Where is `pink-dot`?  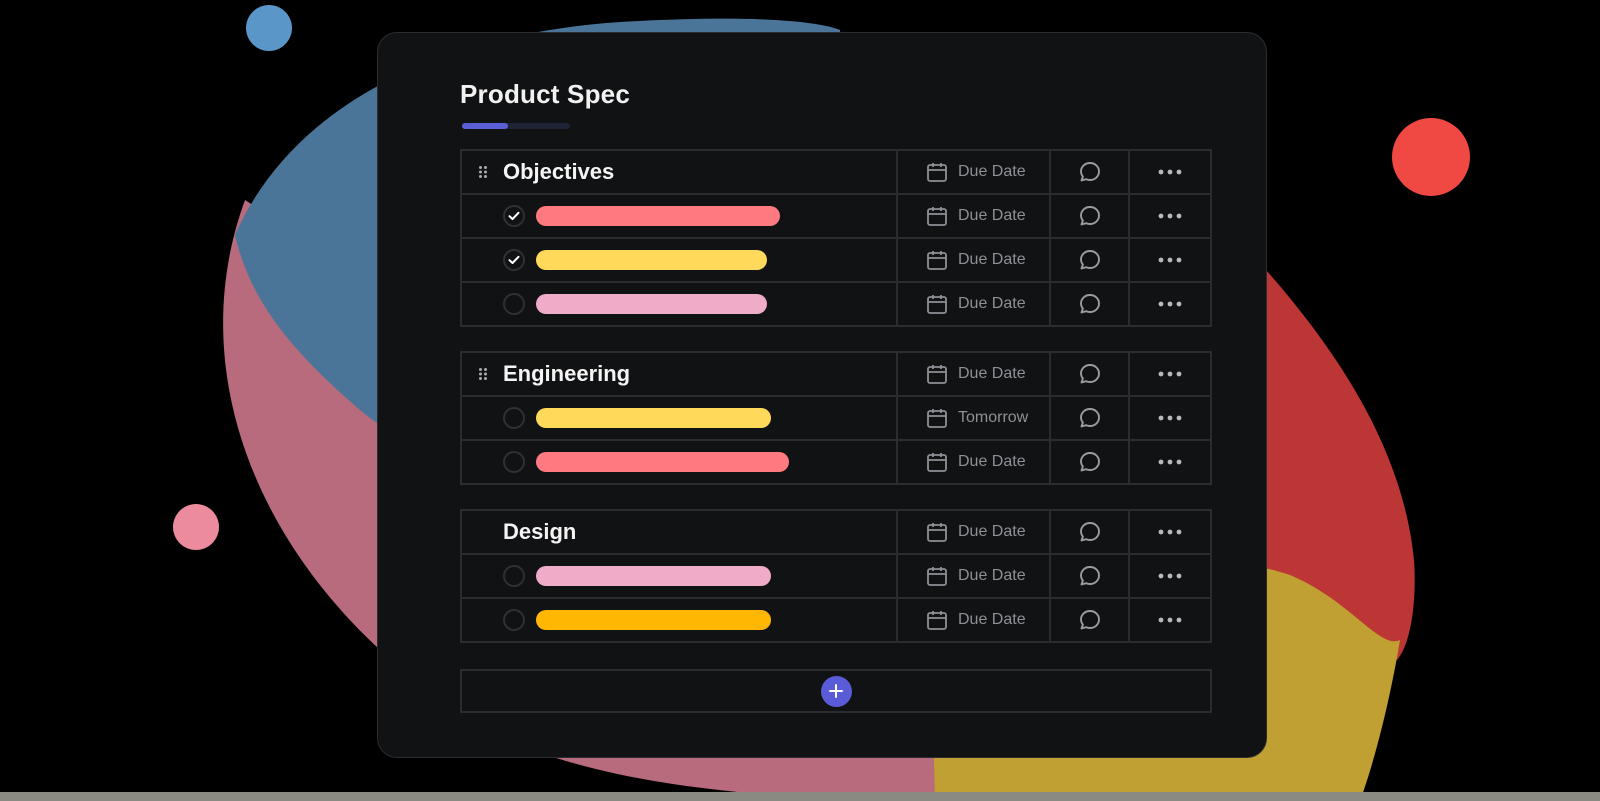 pink-dot is located at coordinates (196, 527).